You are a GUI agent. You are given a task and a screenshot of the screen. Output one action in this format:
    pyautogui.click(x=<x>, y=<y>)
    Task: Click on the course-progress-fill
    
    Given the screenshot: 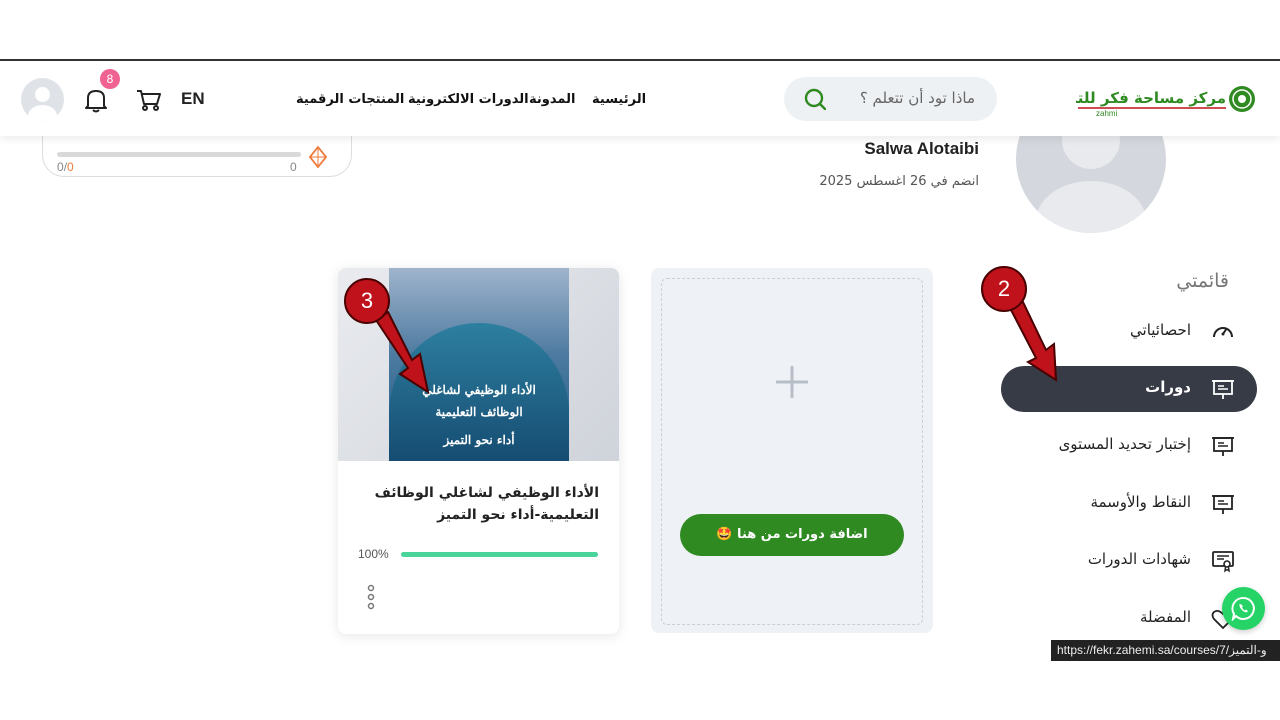 What is the action you would take?
    pyautogui.click(x=499, y=554)
    